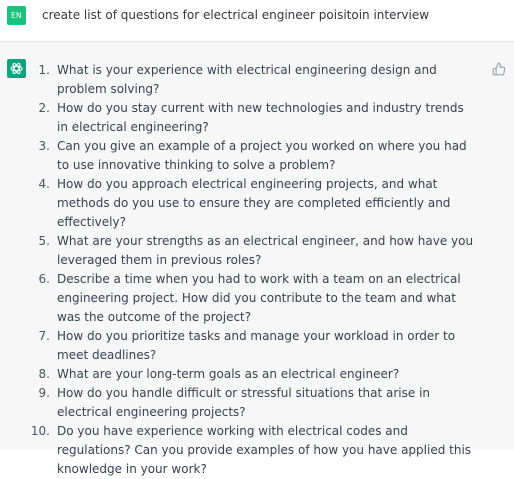 This screenshot has height=479, width=514. Describe the element at coordinates (16, 68) in the screenshot. I see `chatgpt-logo-icon` at that location.